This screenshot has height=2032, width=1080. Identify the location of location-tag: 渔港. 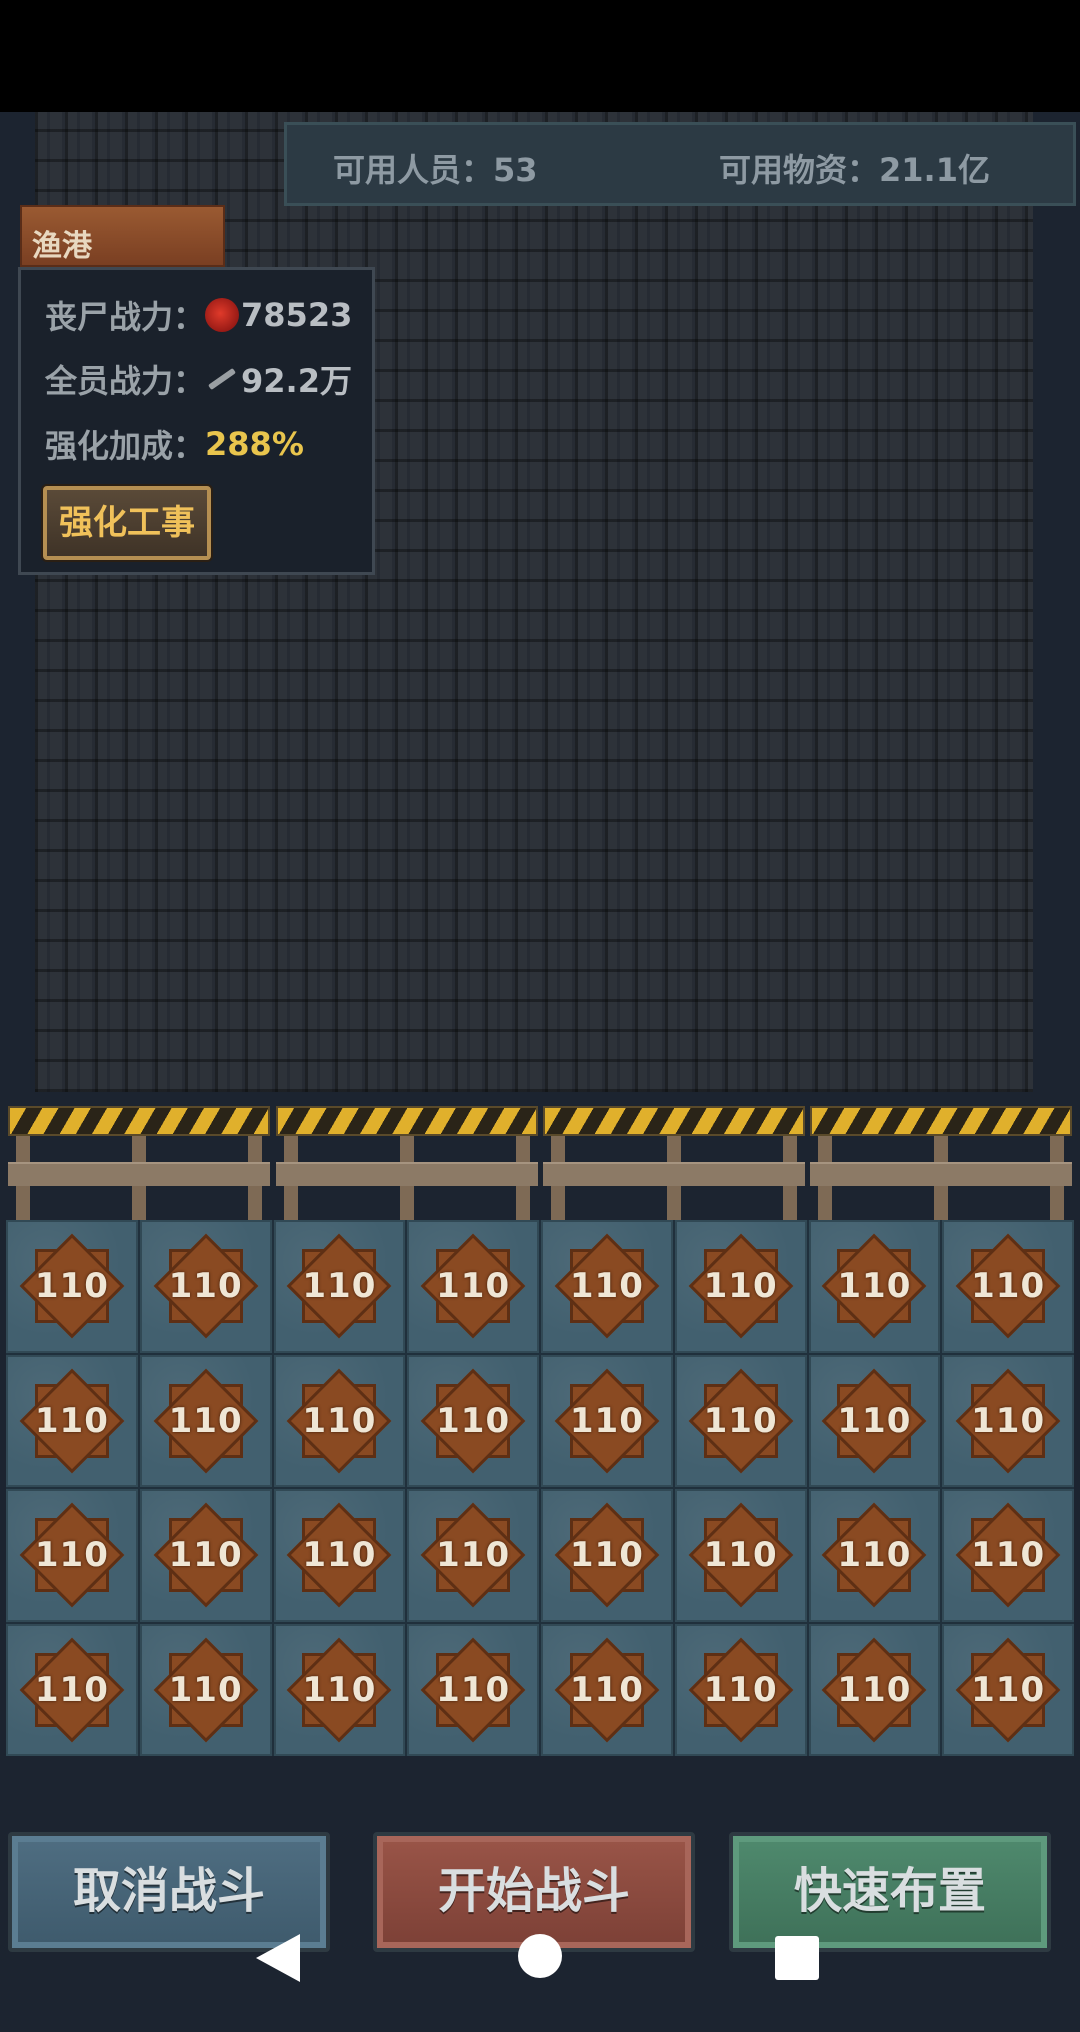
(122, 236).